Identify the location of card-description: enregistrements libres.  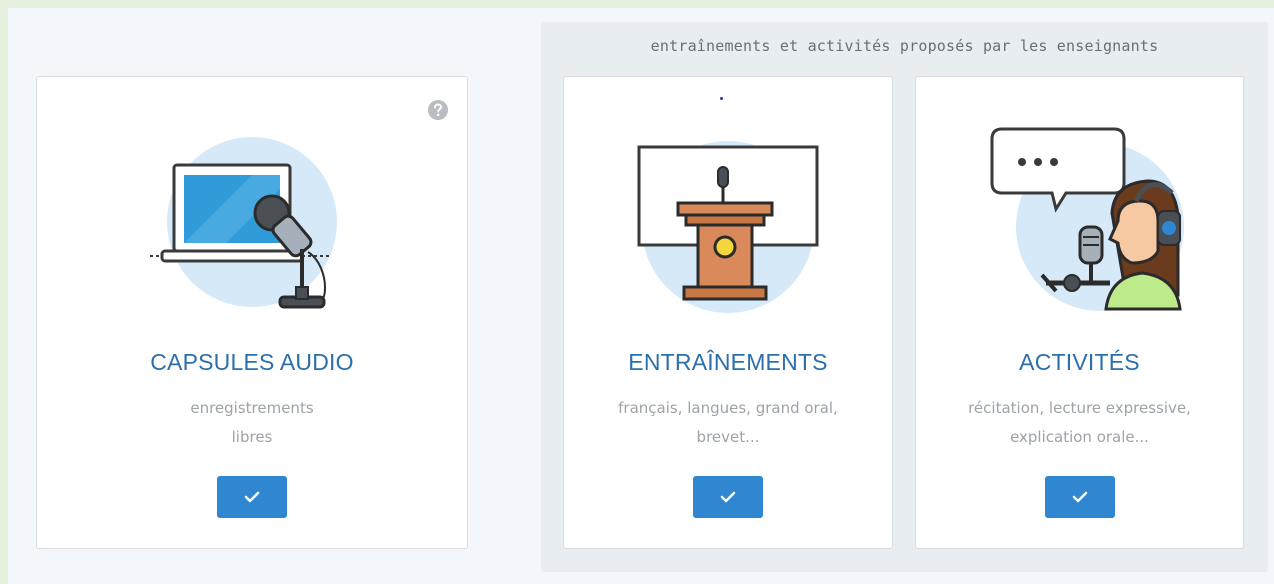
(252, 423).